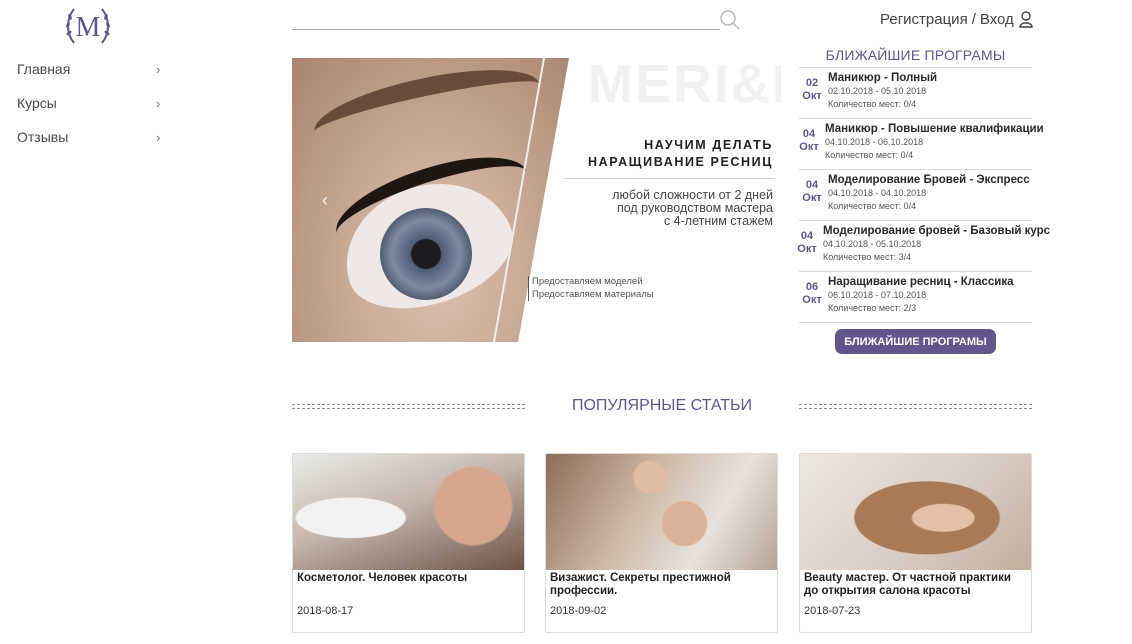 The width and height of the screenshot is (1132, 644). Describe the element at coordinates (680, 162) in the screenshot. I see `hero-title-line: НАРАЩИВАНИЕ РЕСНИЦ` at that location.